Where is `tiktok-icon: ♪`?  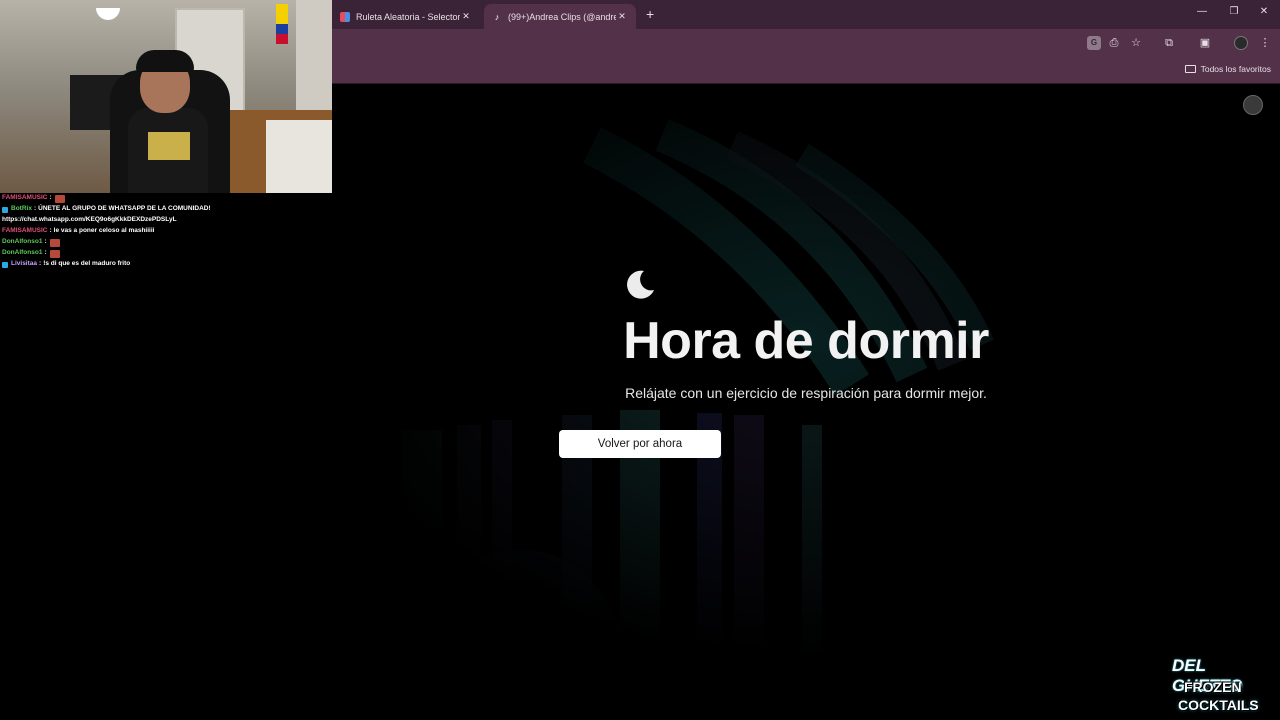 tiktok-icon: ♪ is located at coordinates (497, 16).